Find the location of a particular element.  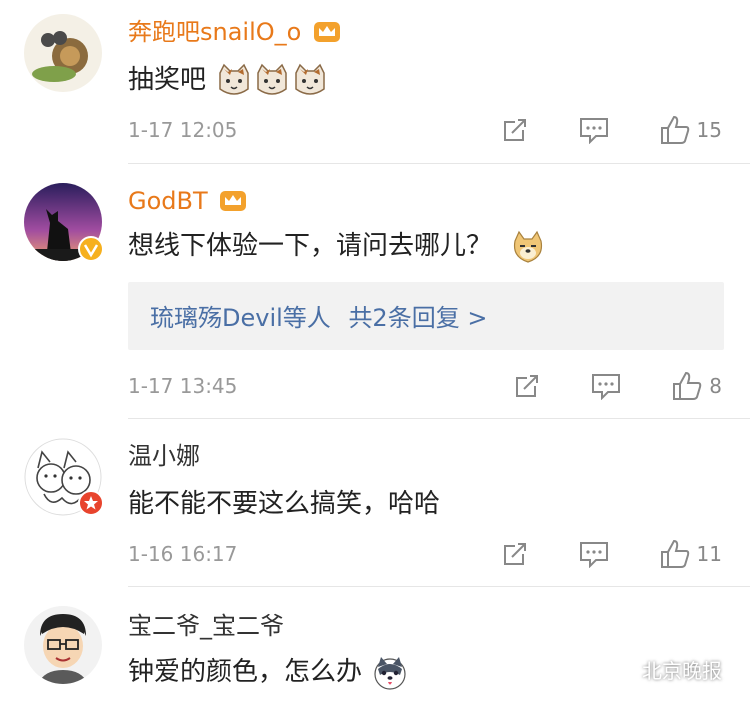

comment-time: 1-16 16:17 is located at coordinates (183, 554).